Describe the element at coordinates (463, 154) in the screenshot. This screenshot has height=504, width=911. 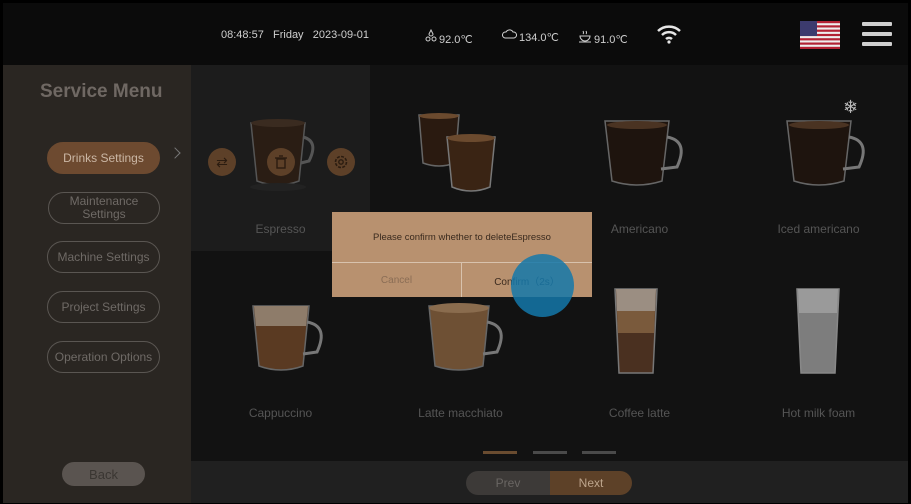
I see `double-espresso-cup-image` at that location.